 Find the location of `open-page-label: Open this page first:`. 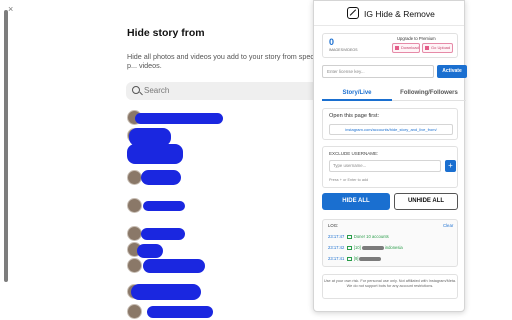

open-page-label: Open this page first: is located at coordinates (354, 116).